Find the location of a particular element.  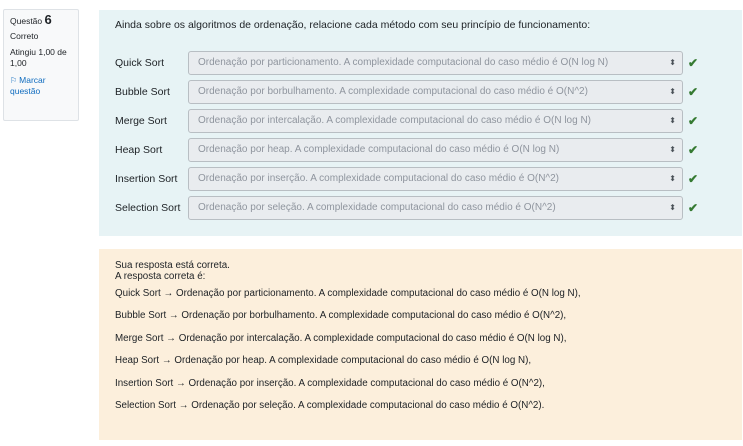

question-number-row: Questão 6 is located at coordinates (41, 19).